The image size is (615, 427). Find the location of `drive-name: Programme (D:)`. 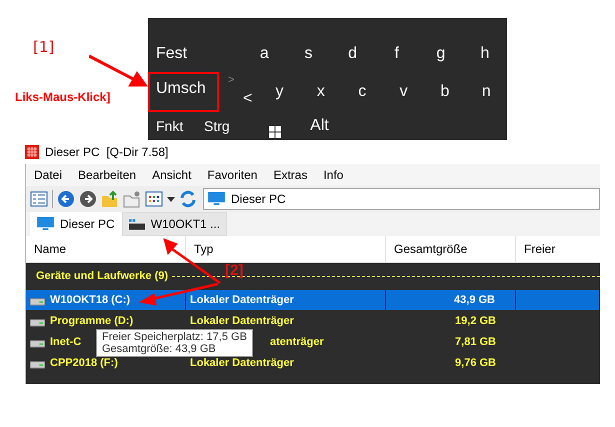

drive-name: Programme (D:) is located at coordinates (92, 321).